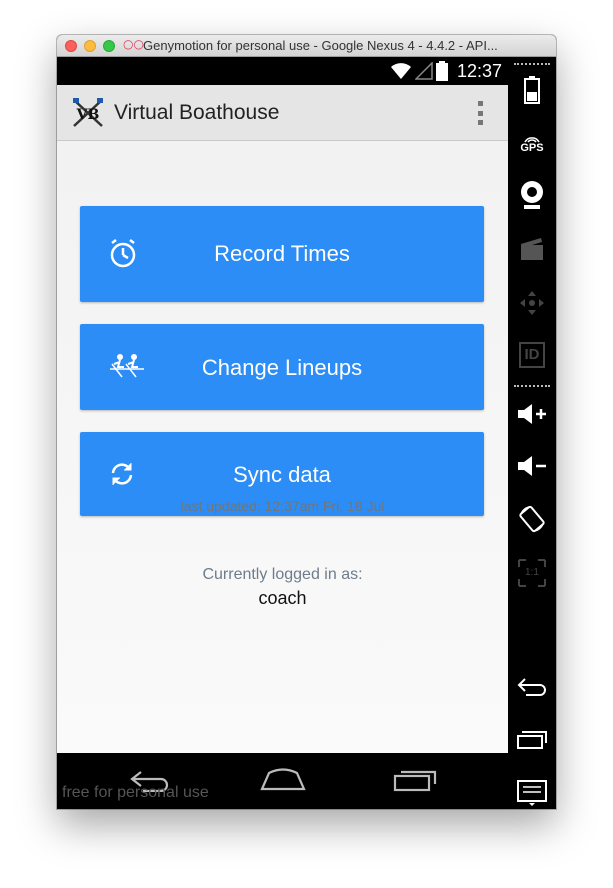 The width and height of the screenshot is (613, 888). Describe the element at coordinates (532, 433) in the screenshot. I see `genymotion-toolbar: GPS ID 1:1` at that location.